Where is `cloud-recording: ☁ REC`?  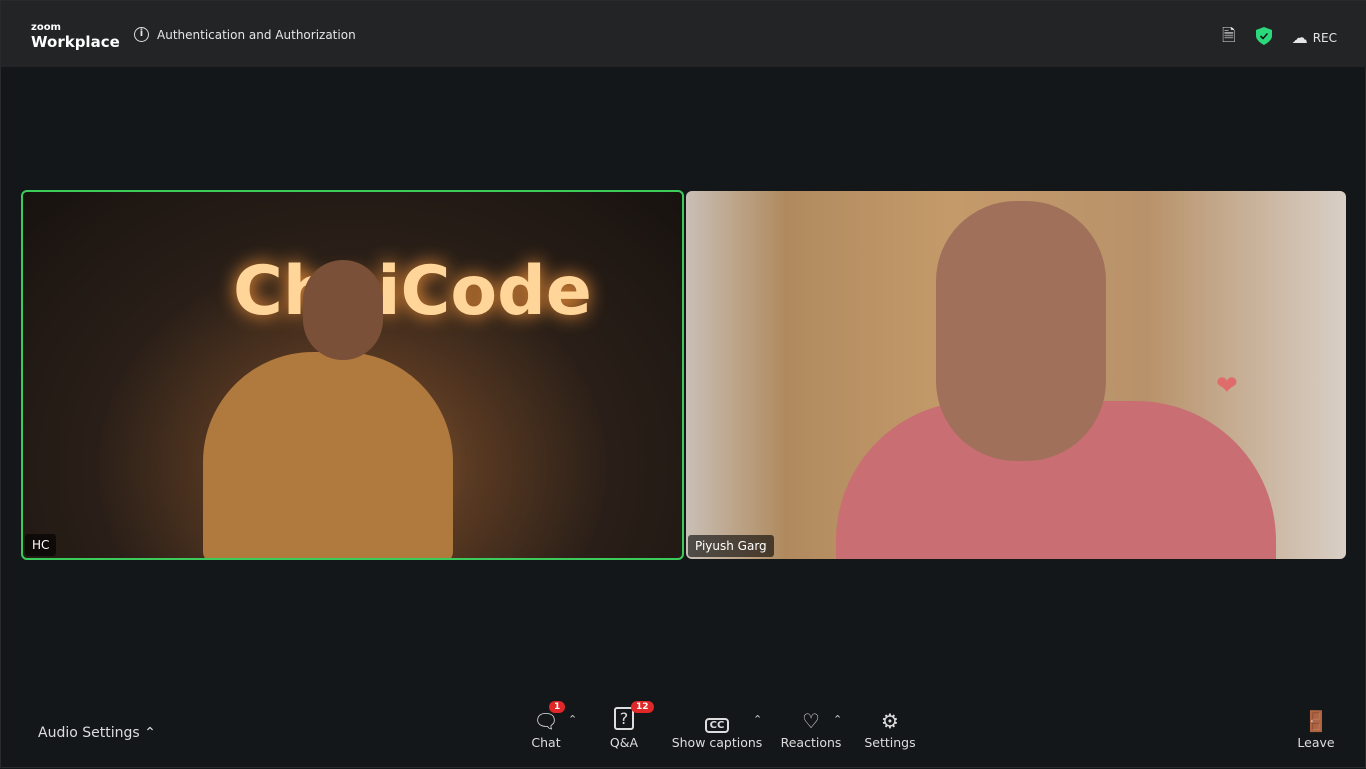
cloud-recording: ☁ REC is located at coordinates (1314, 37).